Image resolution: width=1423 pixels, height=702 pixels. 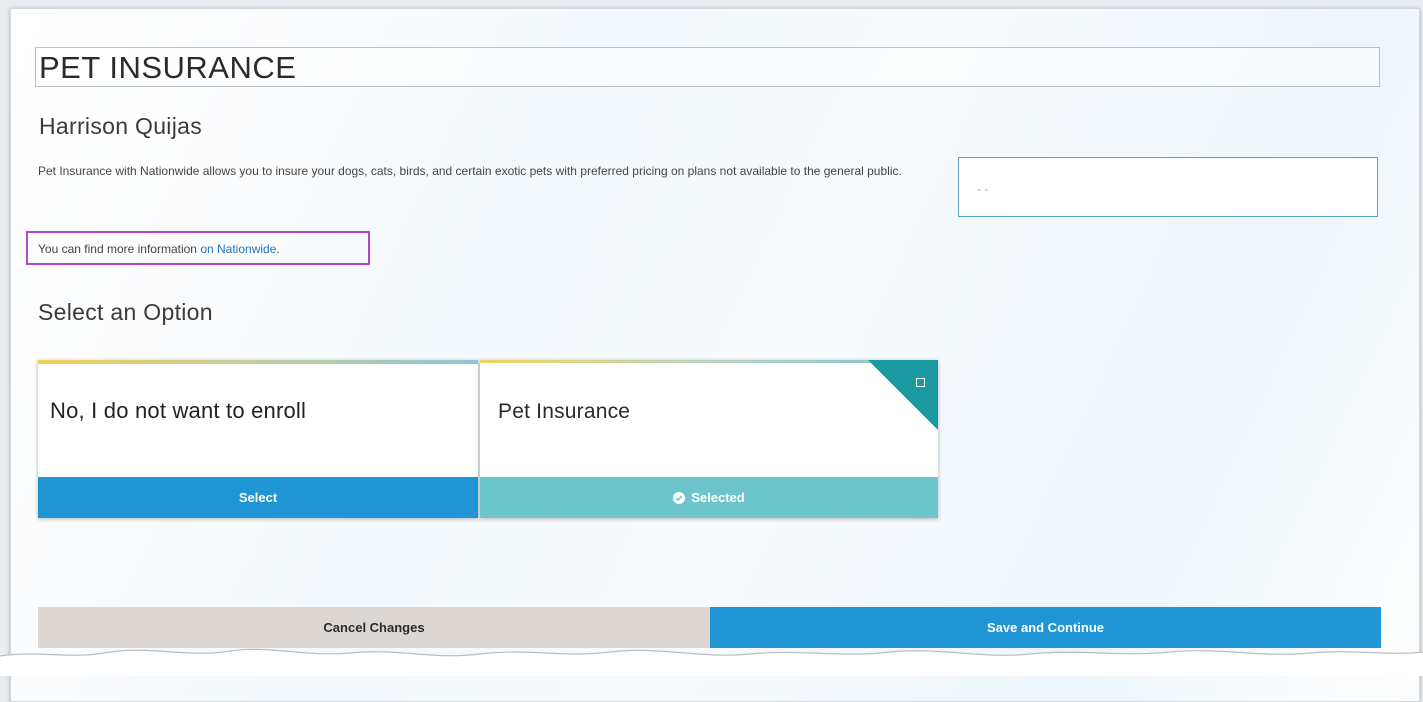 What do you see at coordinates (709, 439) in the screenshot?
I see `option-card-pet-insurance: Pet Insurance Selected` at bounding box center [709, 439].